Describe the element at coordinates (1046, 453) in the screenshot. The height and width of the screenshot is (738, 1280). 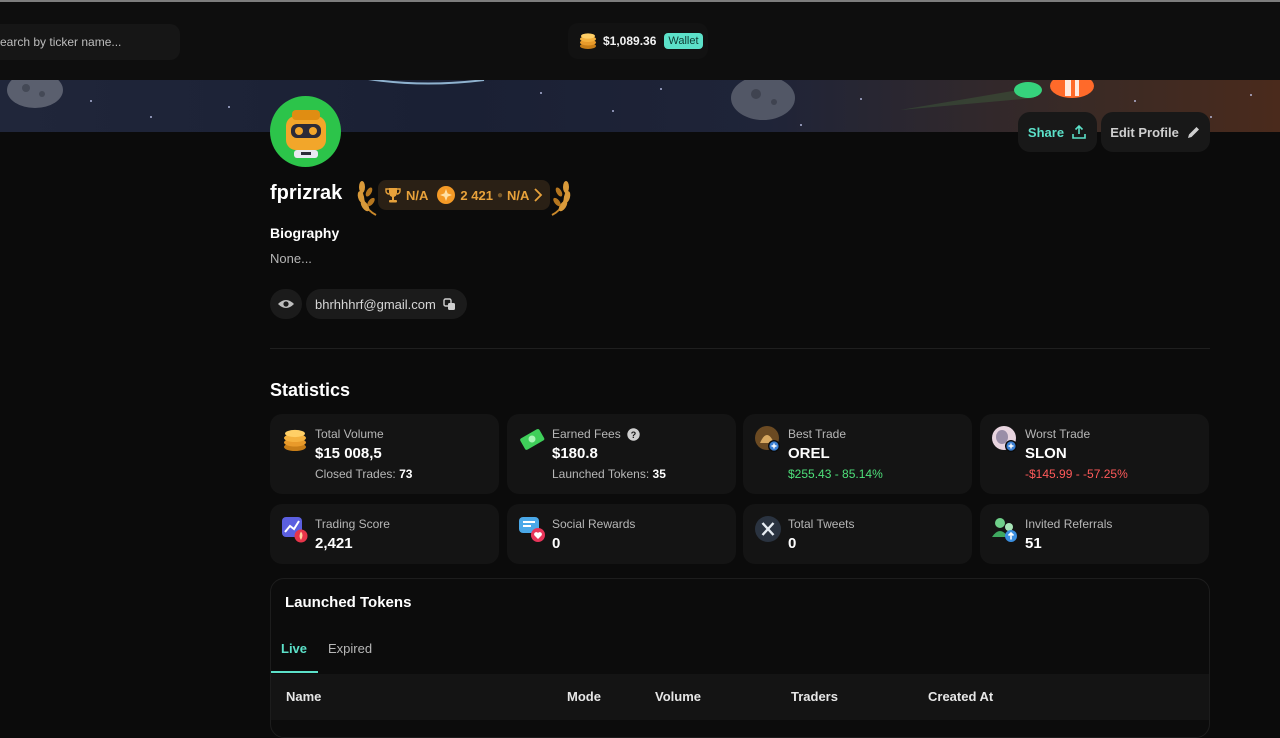
I see `stat-value: SLON` at that location.